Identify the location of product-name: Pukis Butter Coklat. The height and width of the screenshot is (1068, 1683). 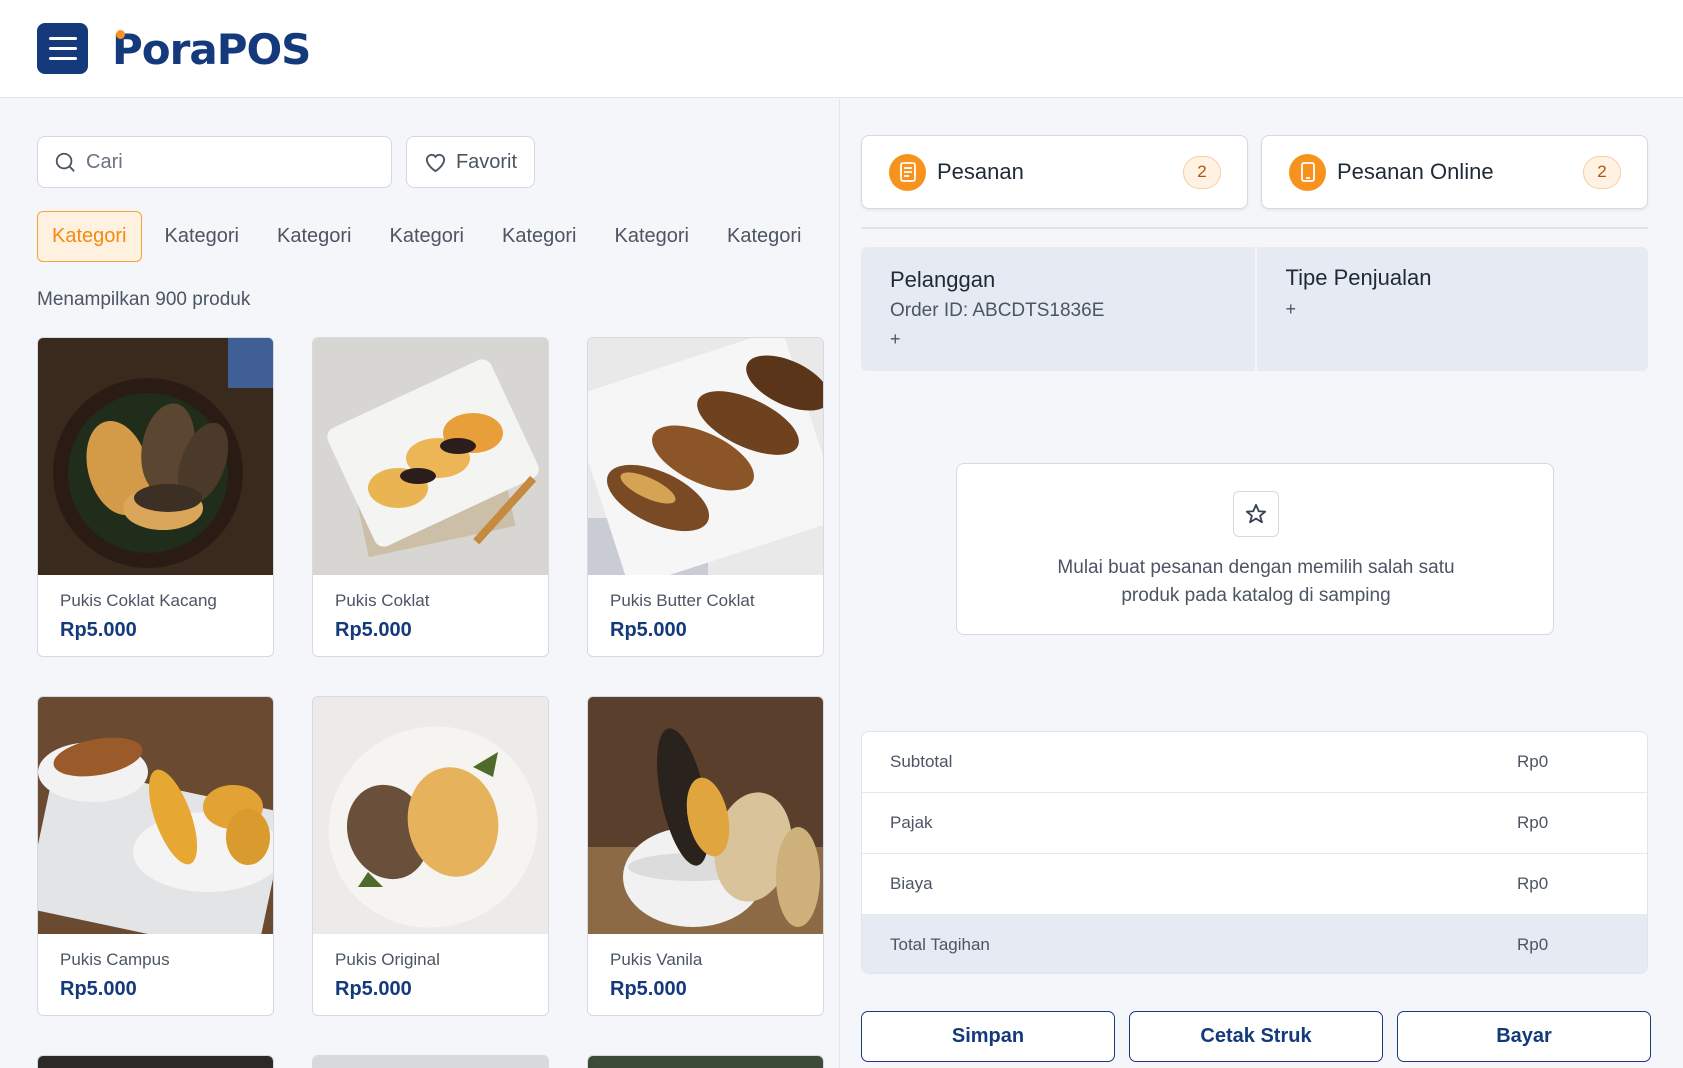
(682, 600).